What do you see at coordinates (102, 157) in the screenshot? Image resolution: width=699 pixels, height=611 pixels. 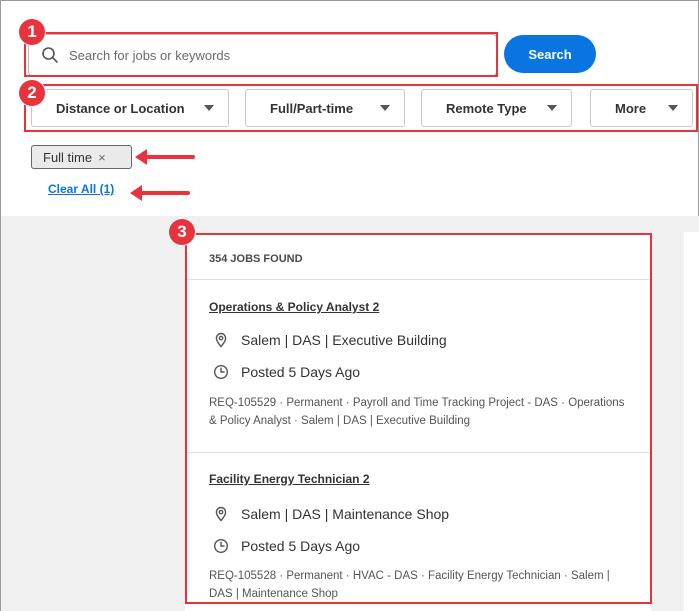 I see `close-icon: ×` at bounding box center [102, 157].